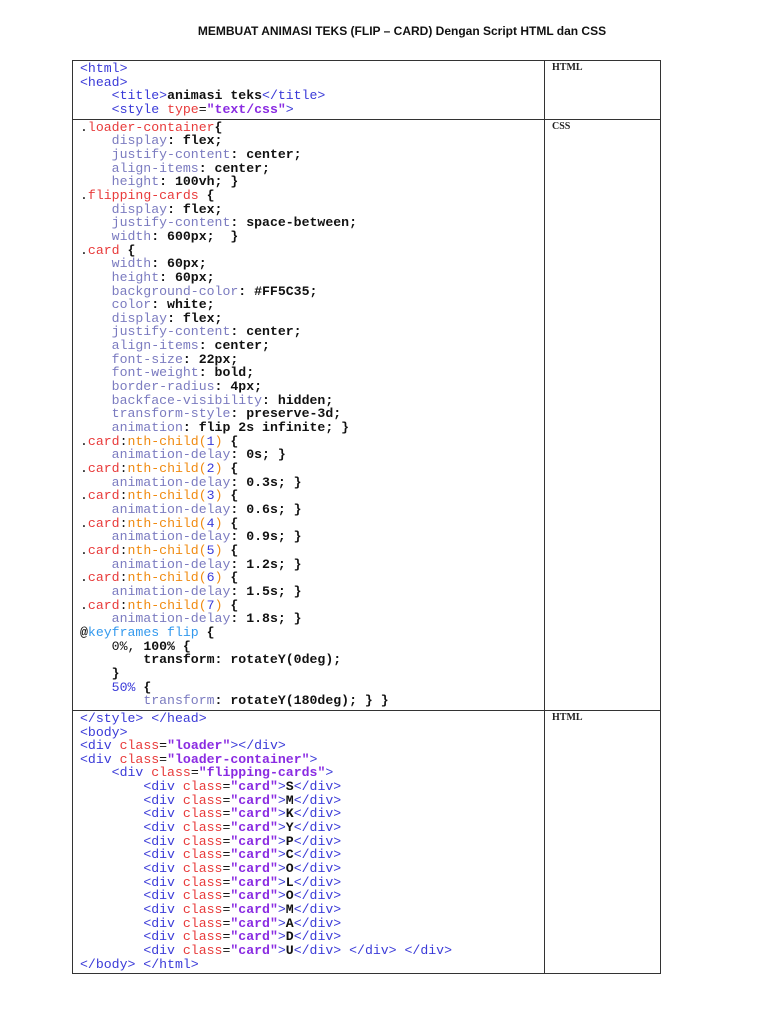 The height and width of the screenshot is (1024, 768). Describe the element at coordinates (246, 109) in the screenshot. I see `code-token: "text/css"` at that location.